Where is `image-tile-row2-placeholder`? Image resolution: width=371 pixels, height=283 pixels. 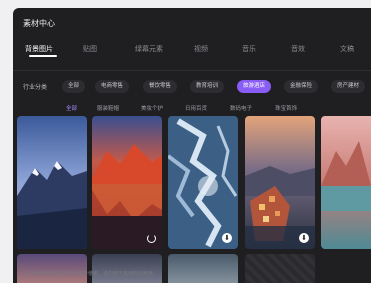
image-tile-row2-placeholder is located at coordinates (280, 268).